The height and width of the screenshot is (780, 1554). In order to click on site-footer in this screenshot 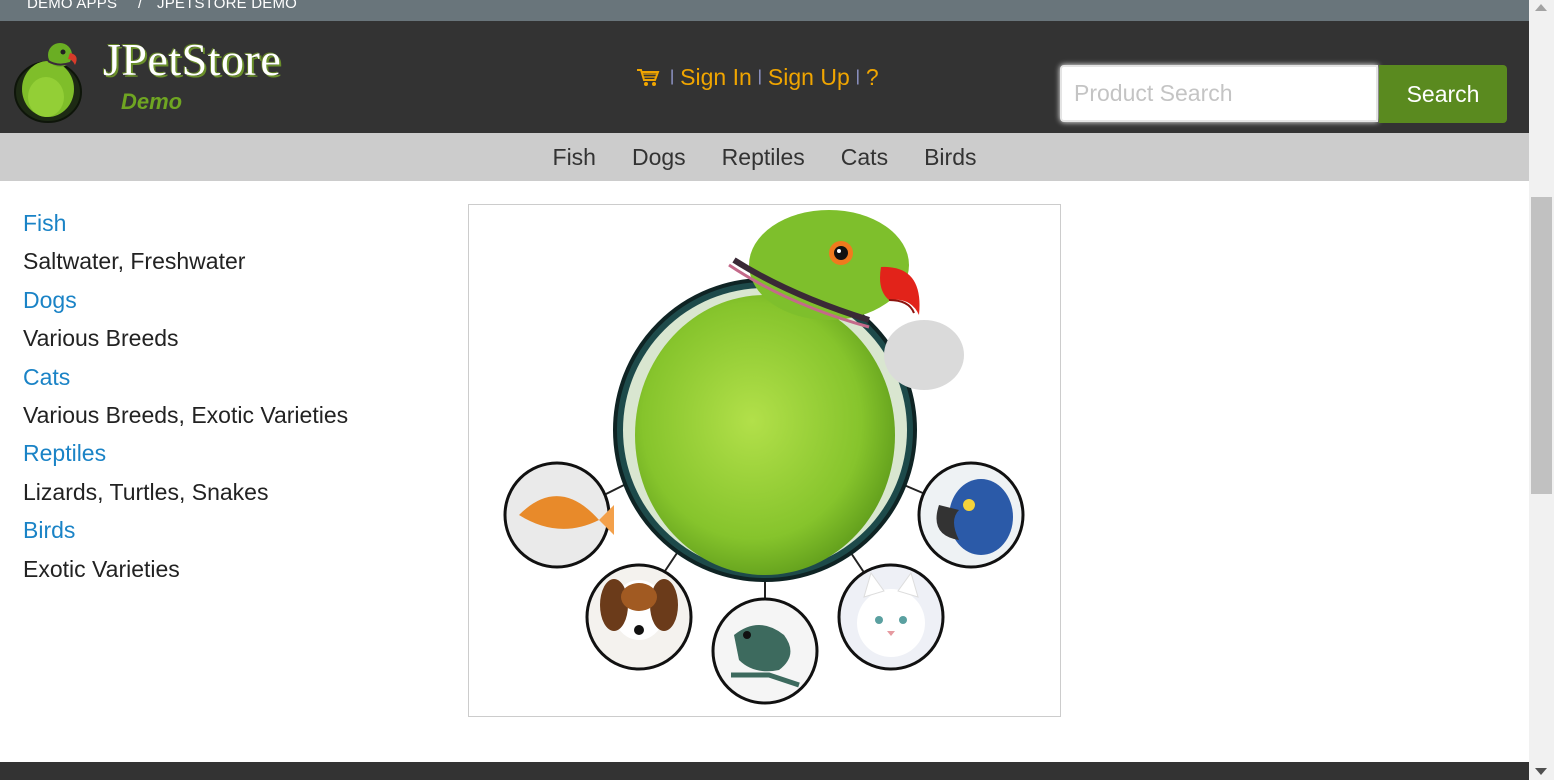, I will do `click(764, 771)`.